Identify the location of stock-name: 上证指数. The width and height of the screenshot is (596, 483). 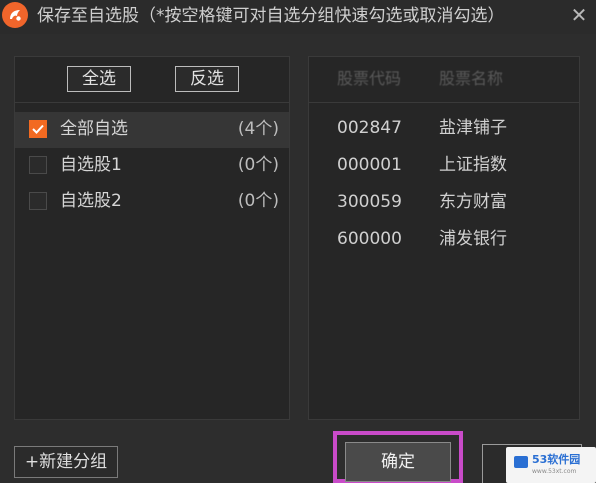
(473, 165).